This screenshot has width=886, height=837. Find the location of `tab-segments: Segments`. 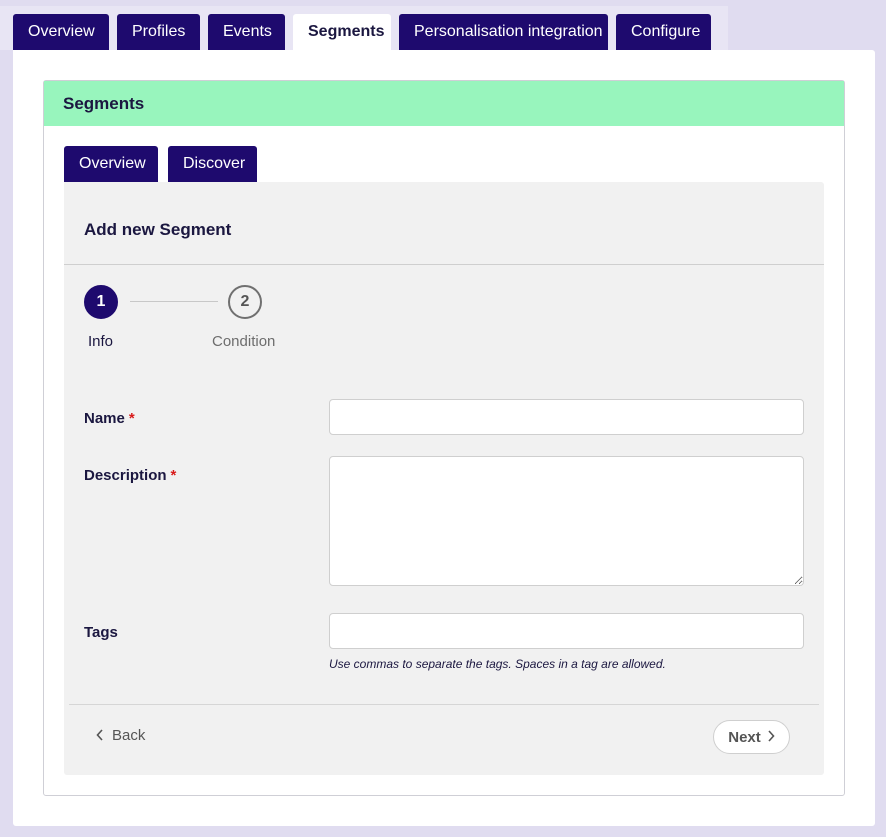

tab-segments: Segments is located at coordinates (342, 32).